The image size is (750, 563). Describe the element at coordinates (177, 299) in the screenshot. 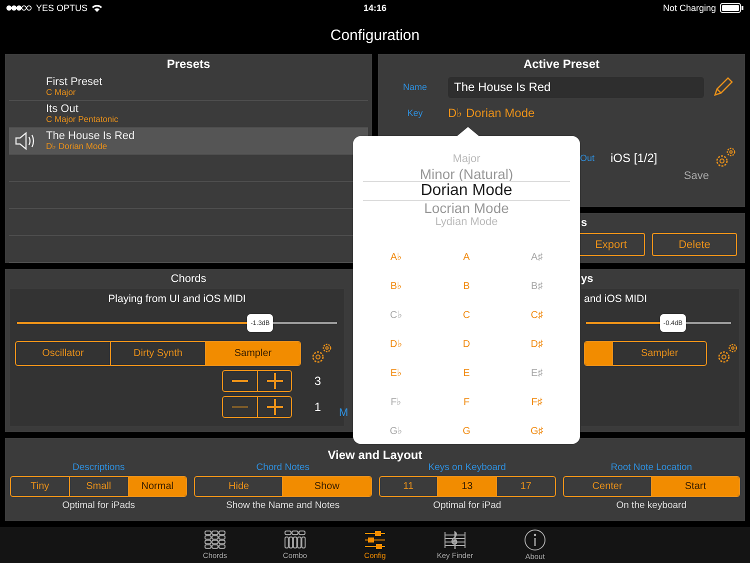

I see `source-text: Playing from UI and iOS MIDI` at that location.